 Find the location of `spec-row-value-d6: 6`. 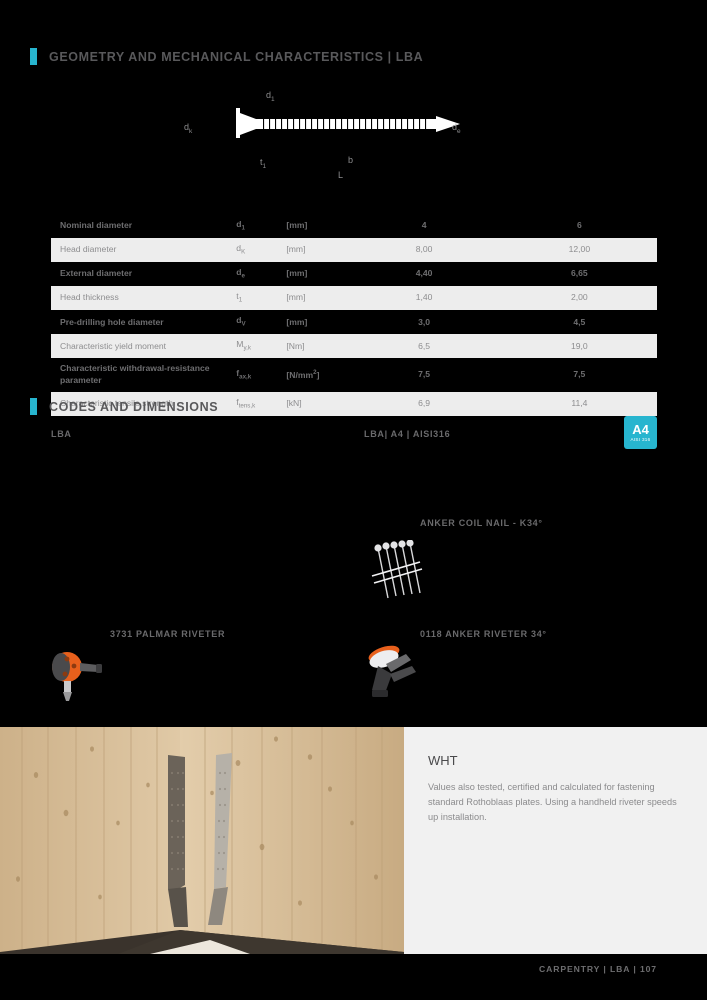

spec-row-value-d6: 6 is located at coordinates (579, 225).